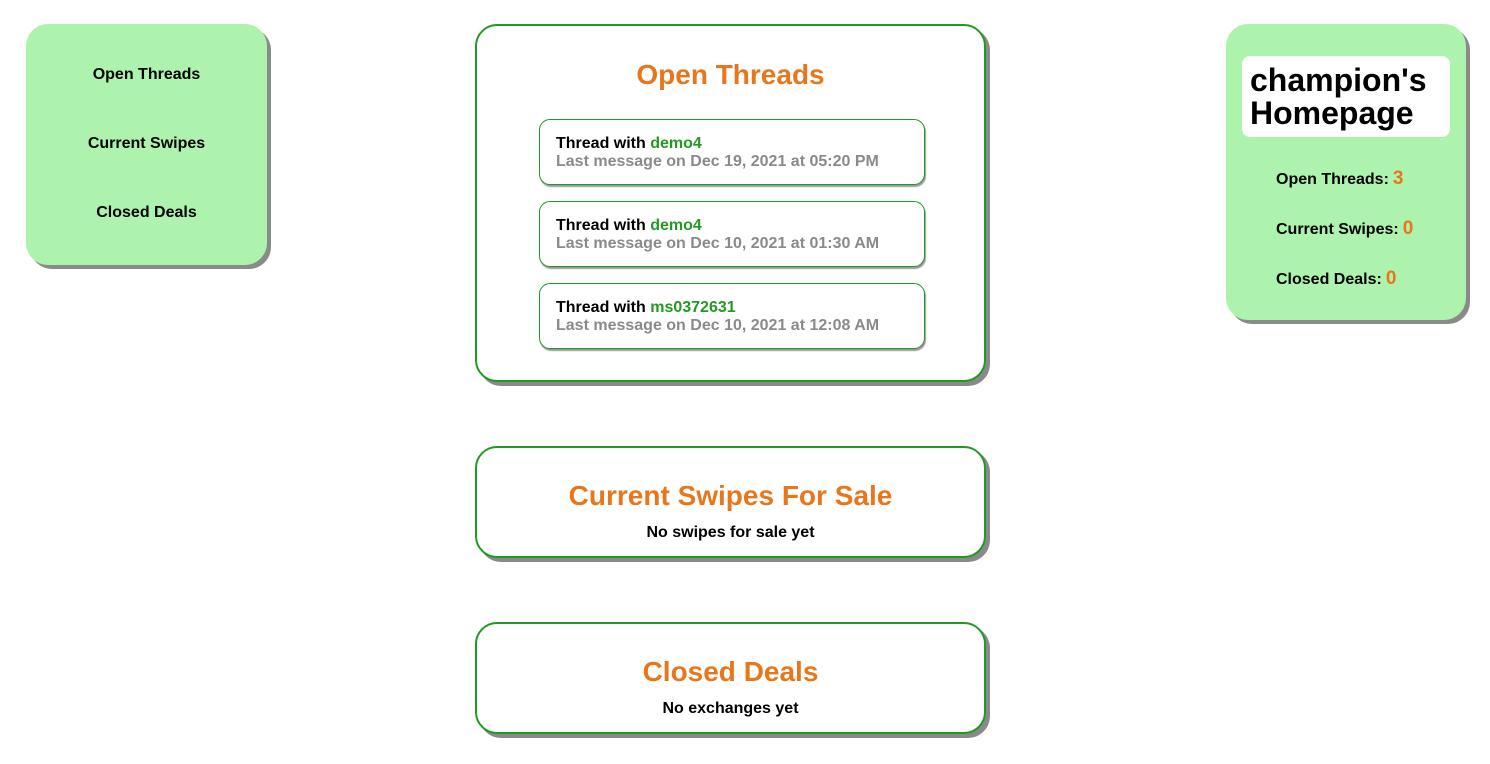 The height and width of the screenshot is (764, 1490). I want to click on stat-current-swipes: Current Swipes: 0, so click(1344, 229).